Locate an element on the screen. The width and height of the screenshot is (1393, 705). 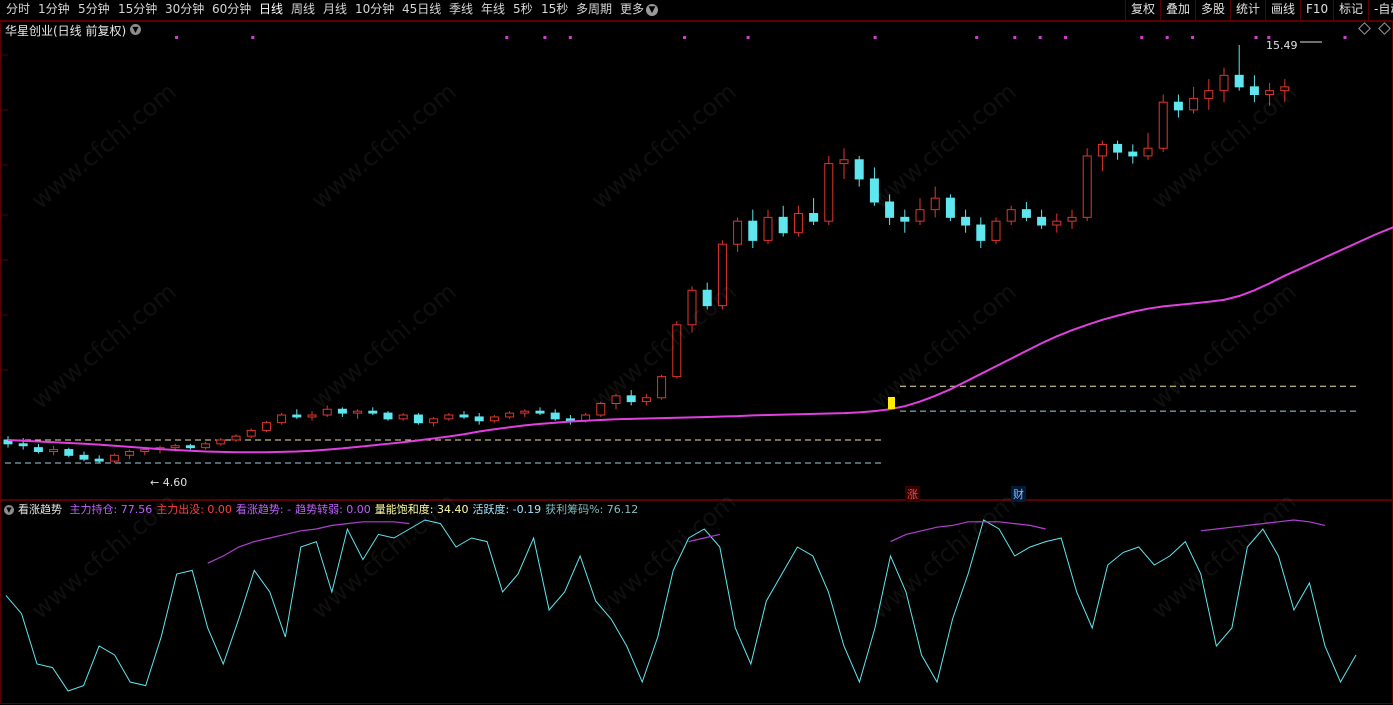
indicator-name: 看涨趋势 is located at coordinates (40, 509).